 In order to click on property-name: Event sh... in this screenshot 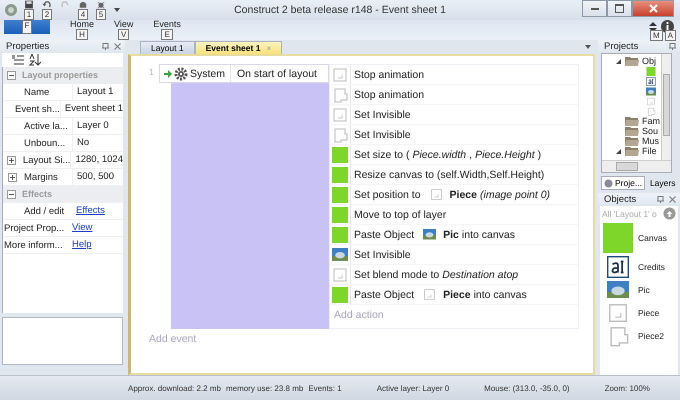, I will do `click(37, 109)`.